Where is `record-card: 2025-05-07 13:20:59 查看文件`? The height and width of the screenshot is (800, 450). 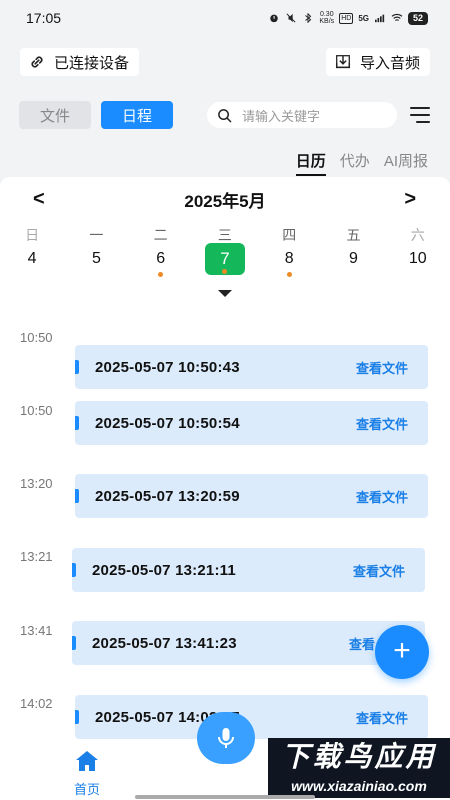
record-card: 2025-05-07 13:20:59 查看文件 is located at coordinates (251, 496).